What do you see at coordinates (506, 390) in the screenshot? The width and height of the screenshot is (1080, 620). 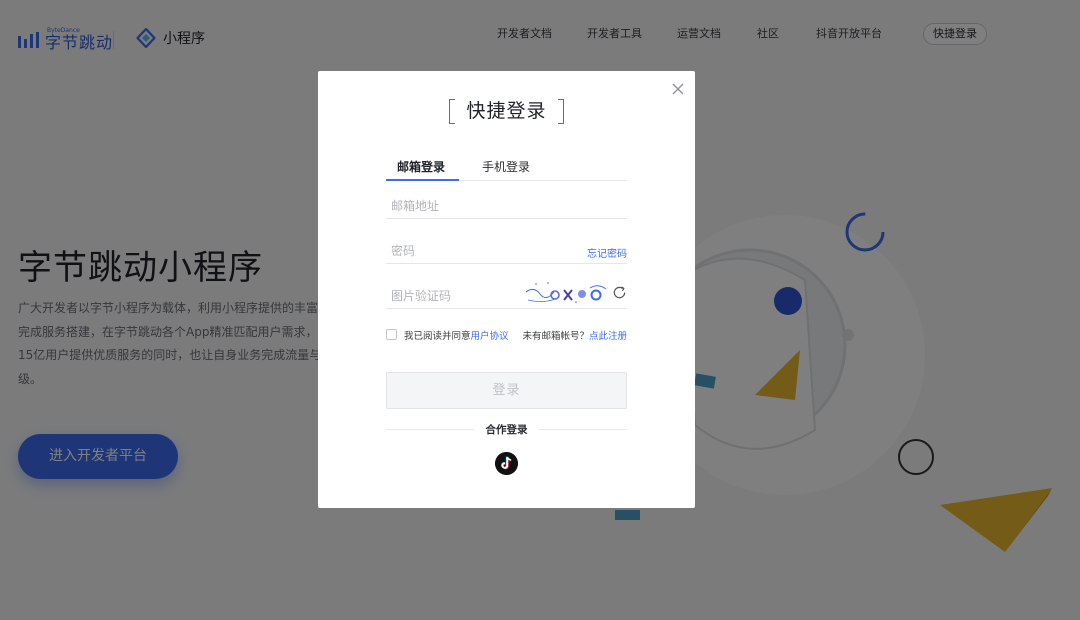 I see `login-button: 登录` at bounding box center [506, 390].